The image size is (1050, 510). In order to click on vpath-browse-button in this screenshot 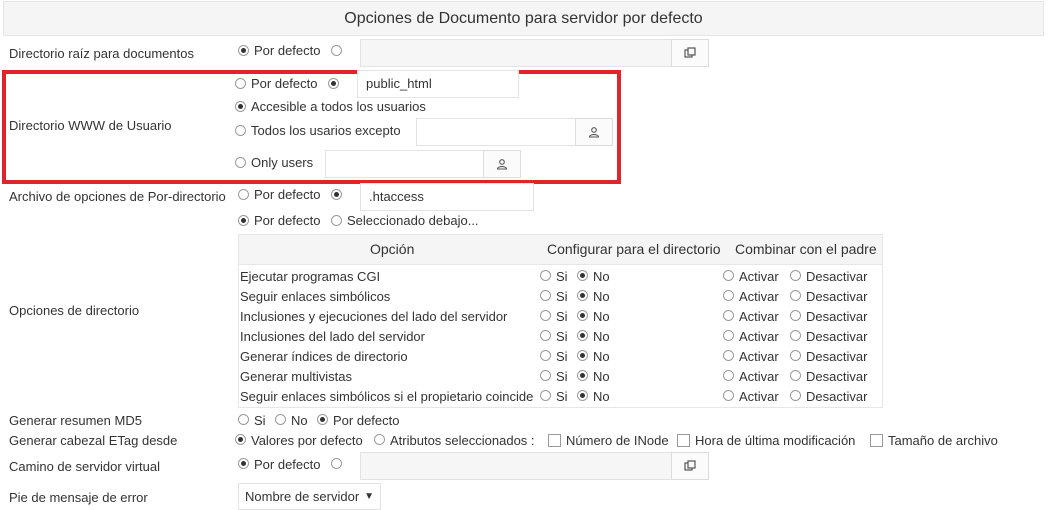, I will do `click(690, 466)`.